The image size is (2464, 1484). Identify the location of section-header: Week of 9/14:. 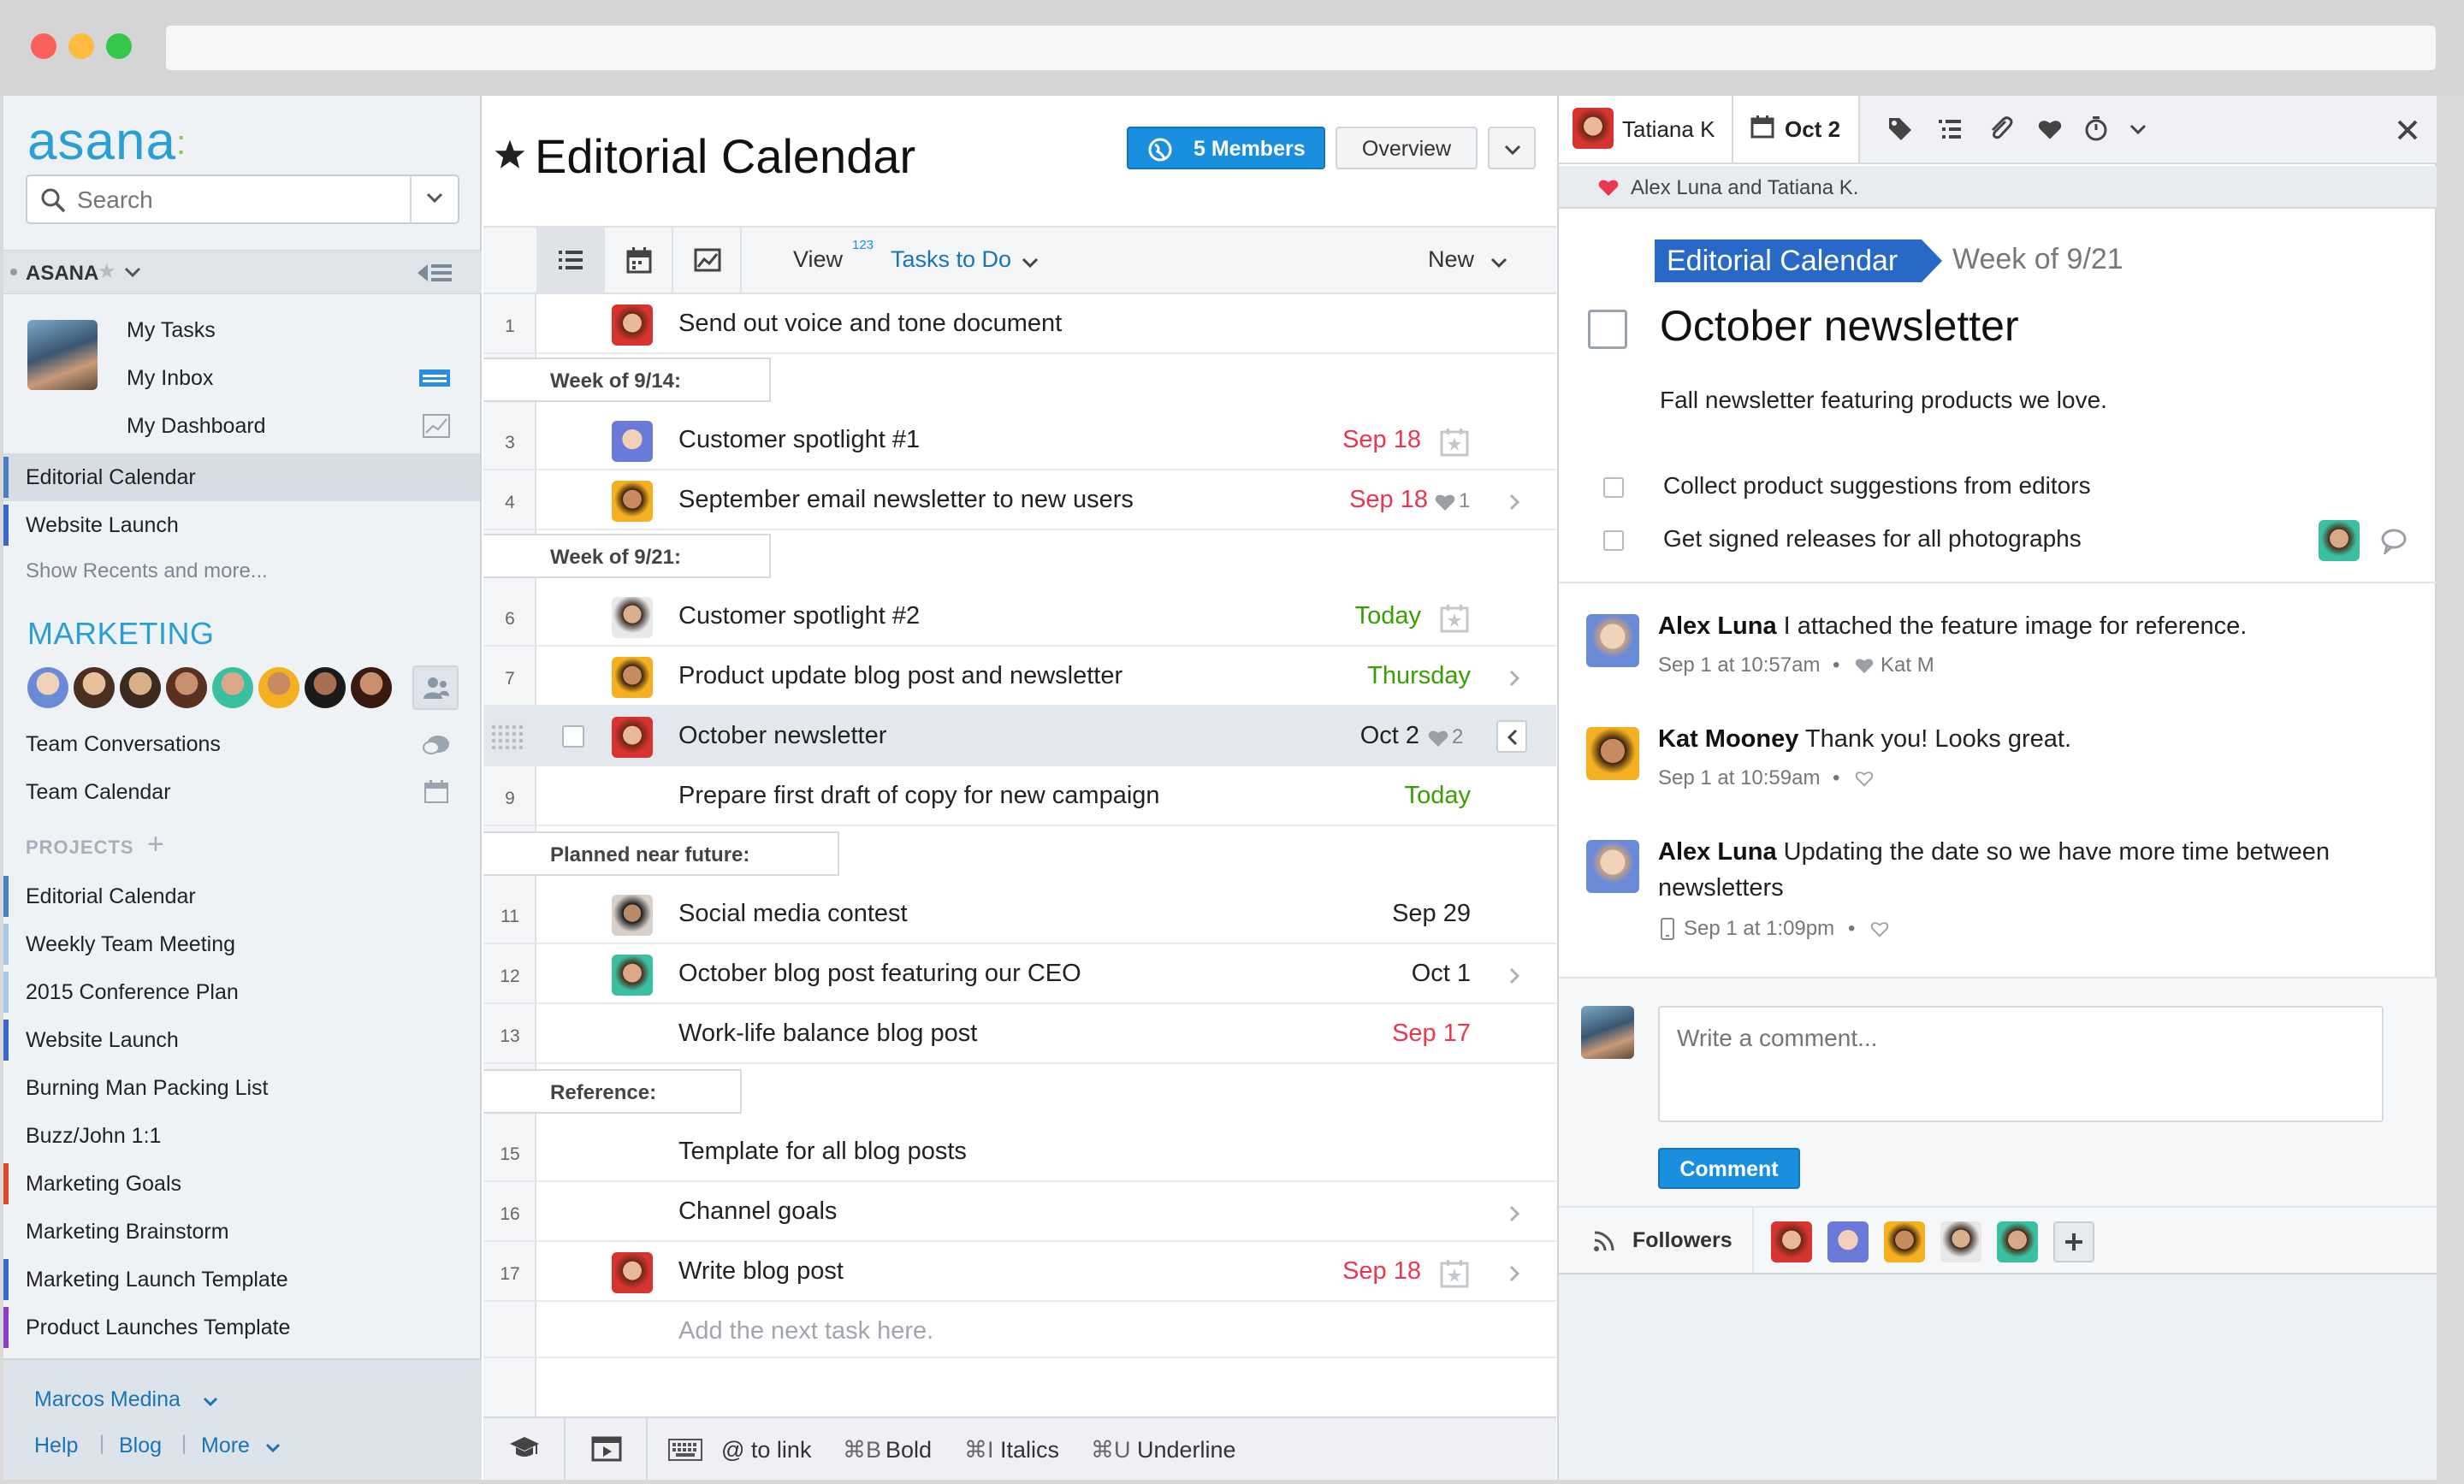
(627, 380).